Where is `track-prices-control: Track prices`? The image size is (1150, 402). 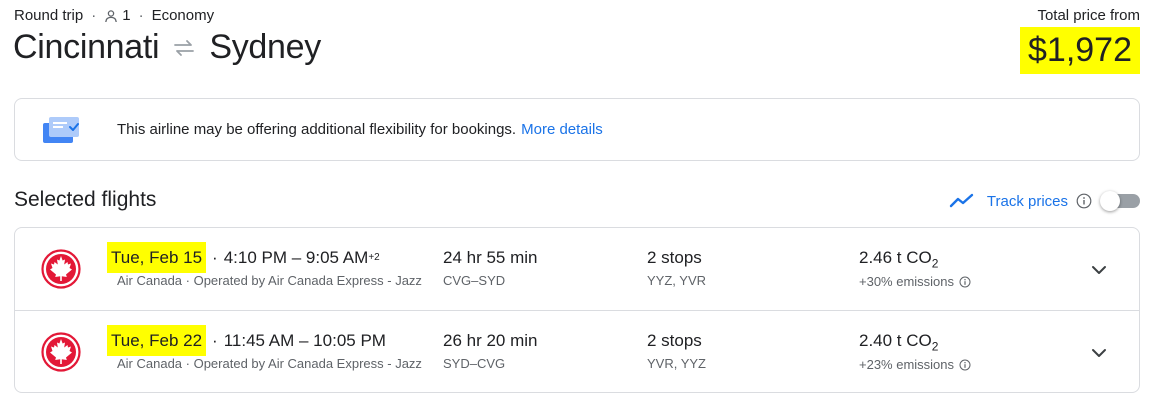
track-prices-control: Track prices is located at coordinates (1044, 201).